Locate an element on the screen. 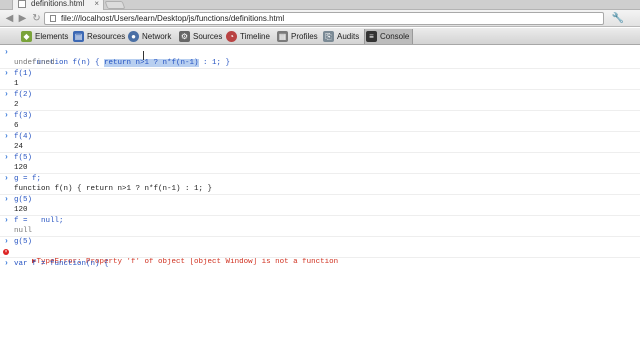 The width and height of the screenshot is (640, 360). divider is located at coordinates (320, 257).